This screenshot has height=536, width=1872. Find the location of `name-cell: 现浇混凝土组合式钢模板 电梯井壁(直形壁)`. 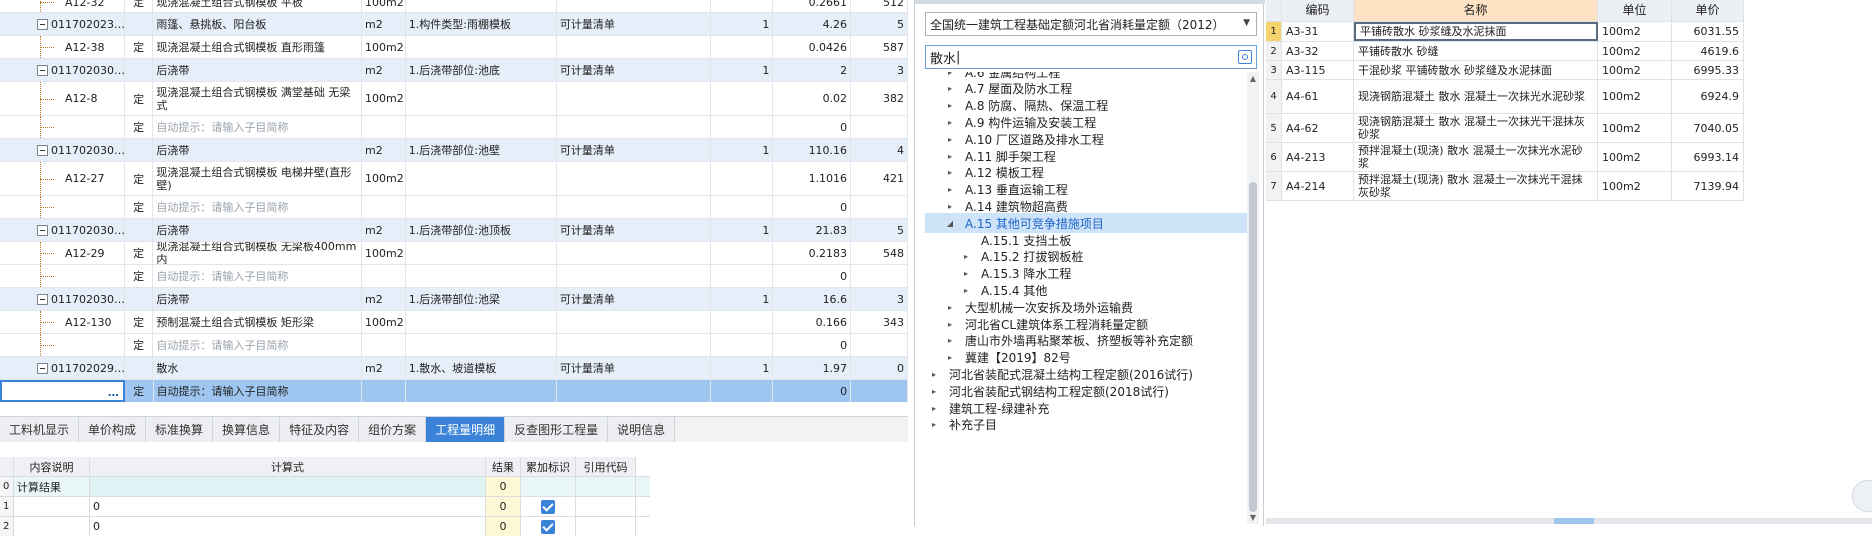

name-cell: 现浇混凝土组合式钢模板 电梯井壁(直形壁) is located at coordinates (258, 178).